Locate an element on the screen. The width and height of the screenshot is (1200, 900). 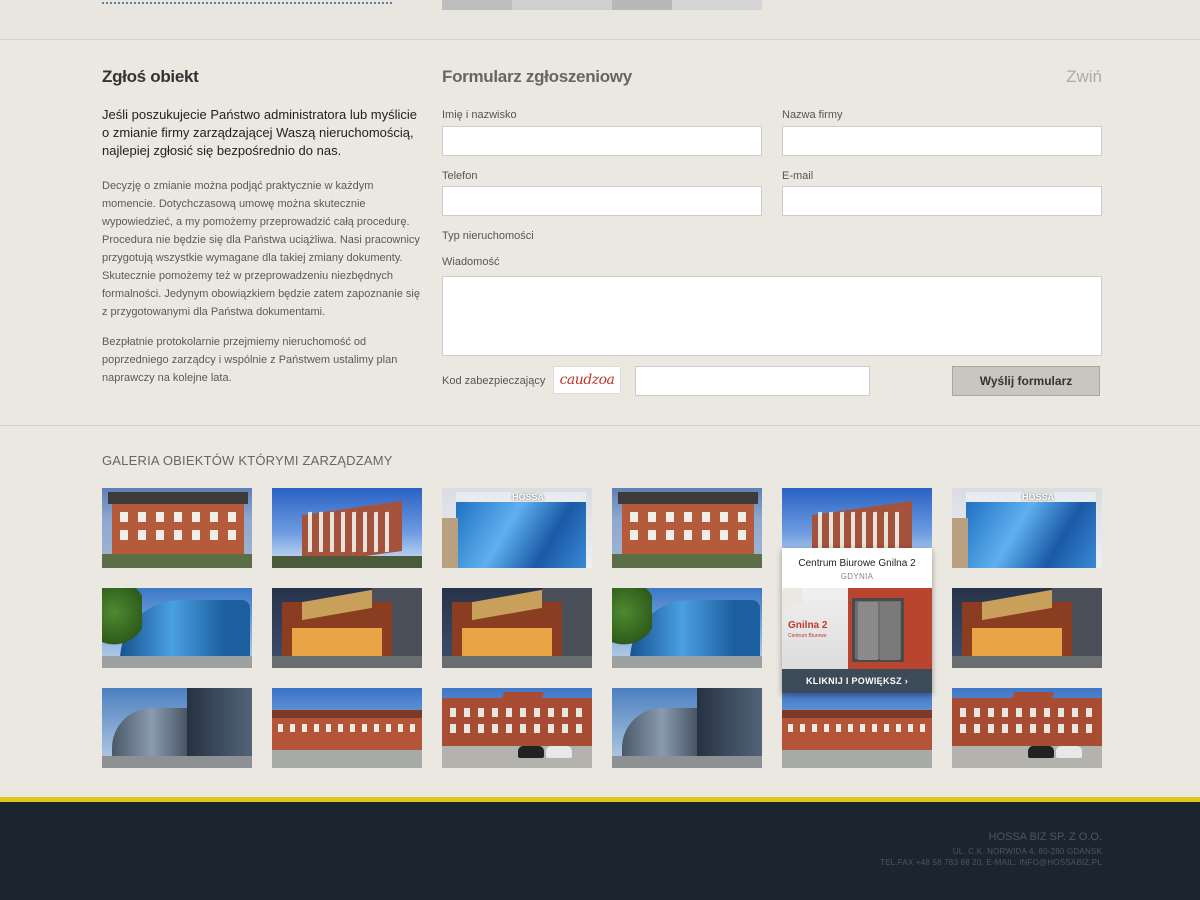
name-field is located at coordinates (602, 141).